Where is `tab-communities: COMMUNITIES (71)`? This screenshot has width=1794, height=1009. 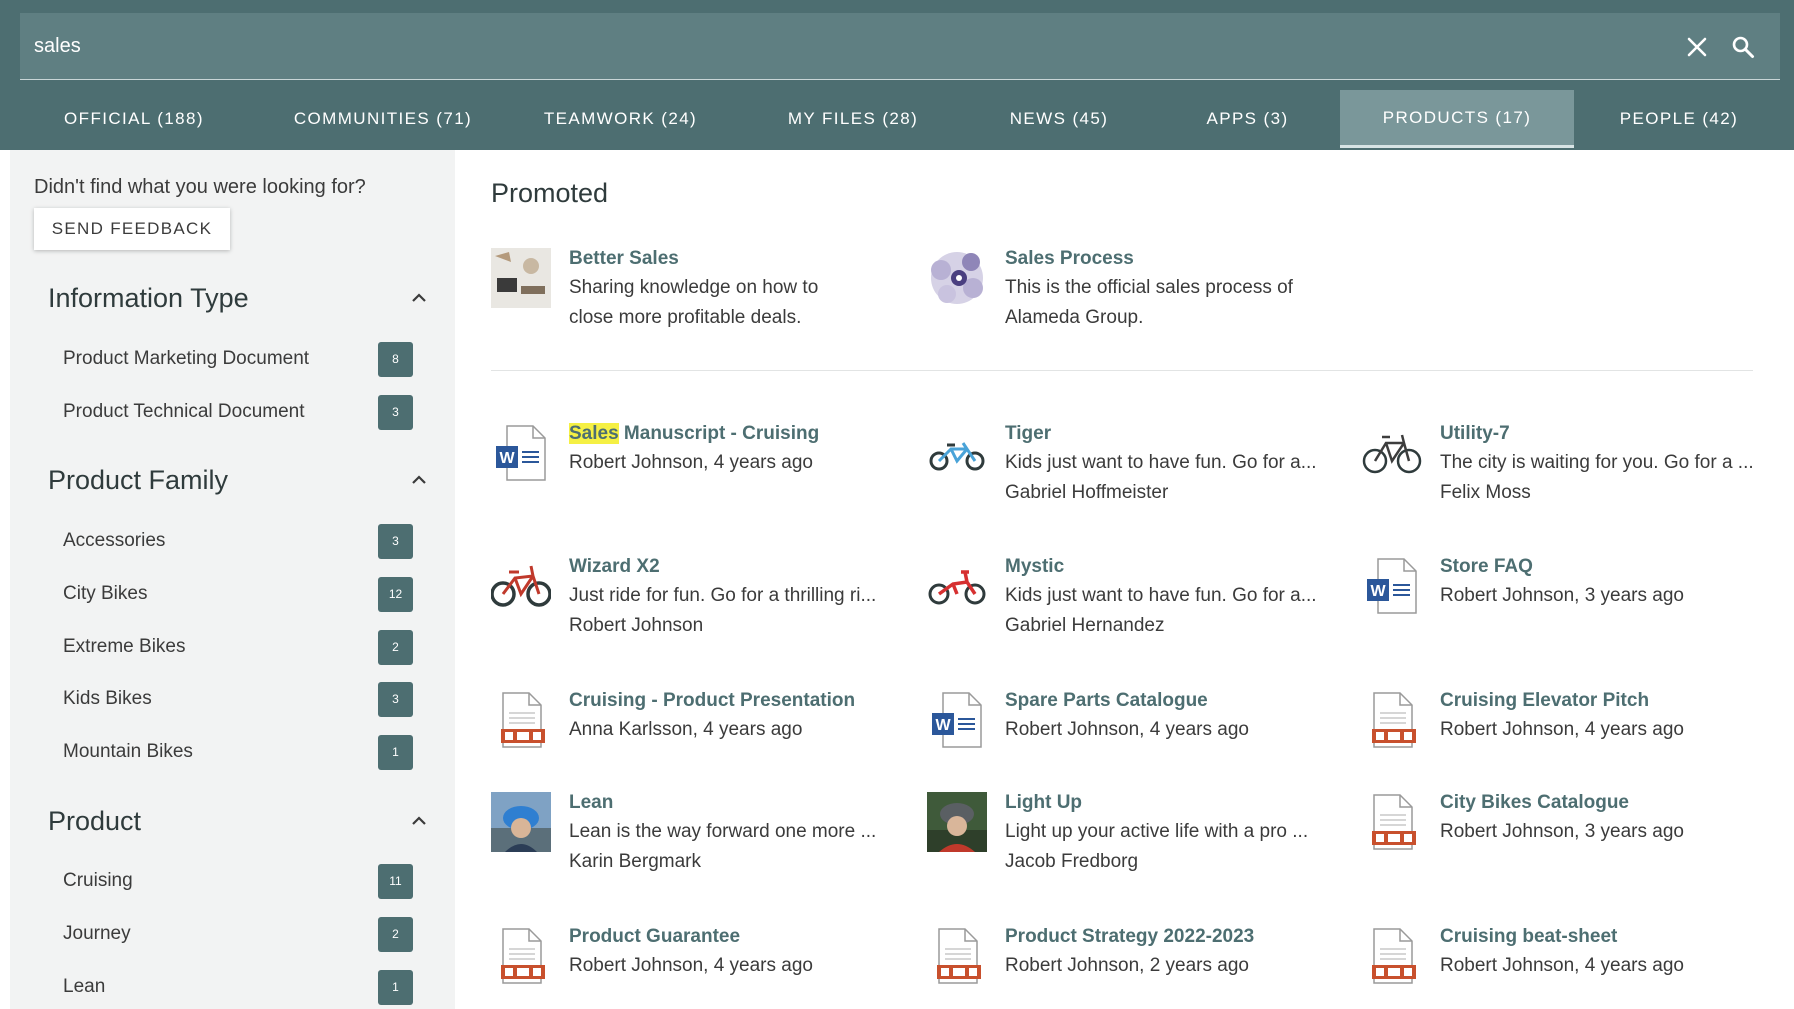 tab-communities: COMMUNITIES (71) is located at coordinates (383, 119).